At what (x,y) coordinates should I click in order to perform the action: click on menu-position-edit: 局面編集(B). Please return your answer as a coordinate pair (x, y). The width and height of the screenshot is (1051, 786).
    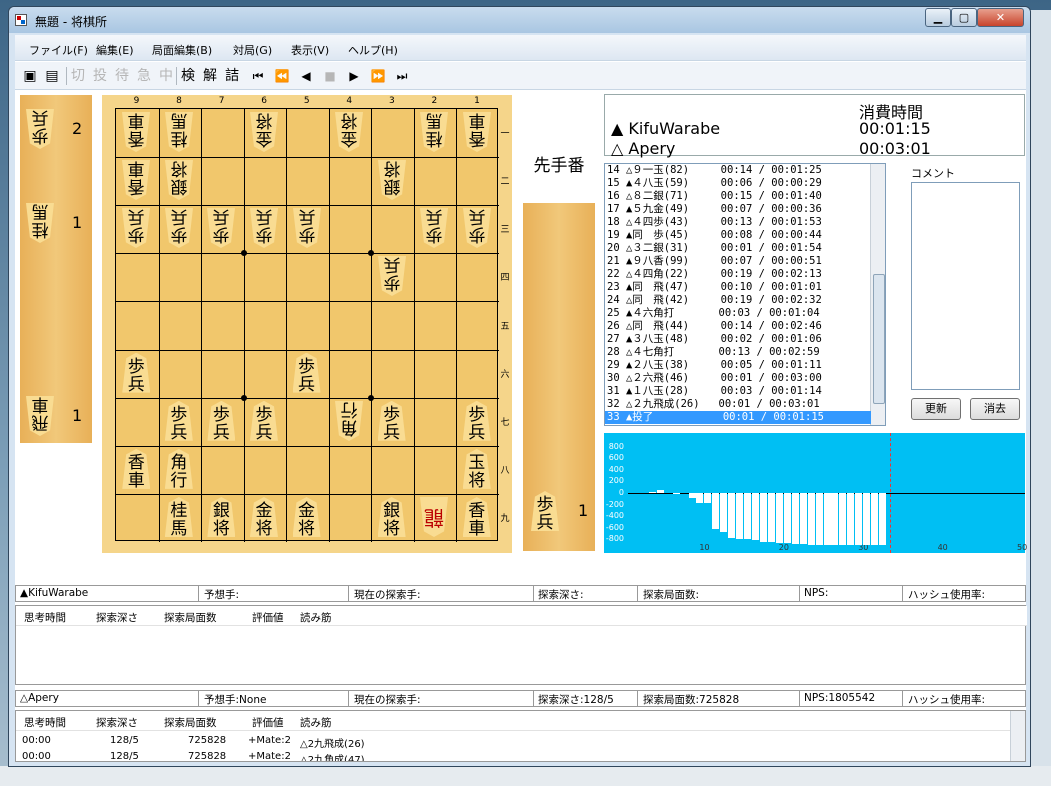
    Looking at the image, I should click on (182, 50).